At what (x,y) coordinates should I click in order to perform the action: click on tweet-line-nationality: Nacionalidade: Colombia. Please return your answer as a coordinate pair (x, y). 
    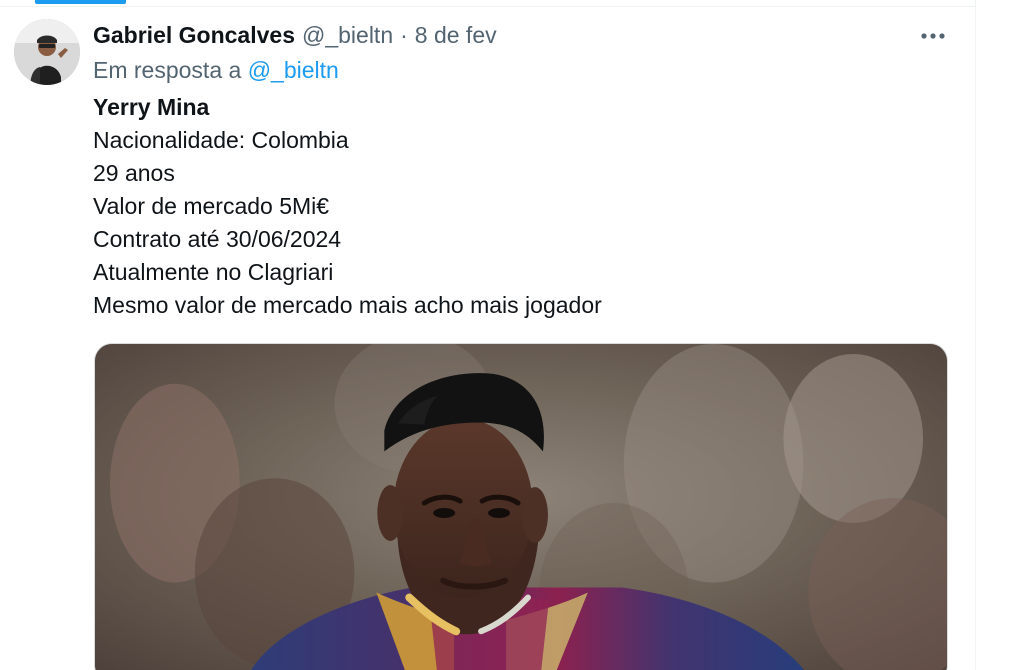
    Looking at the image, I should click on (221, 140).